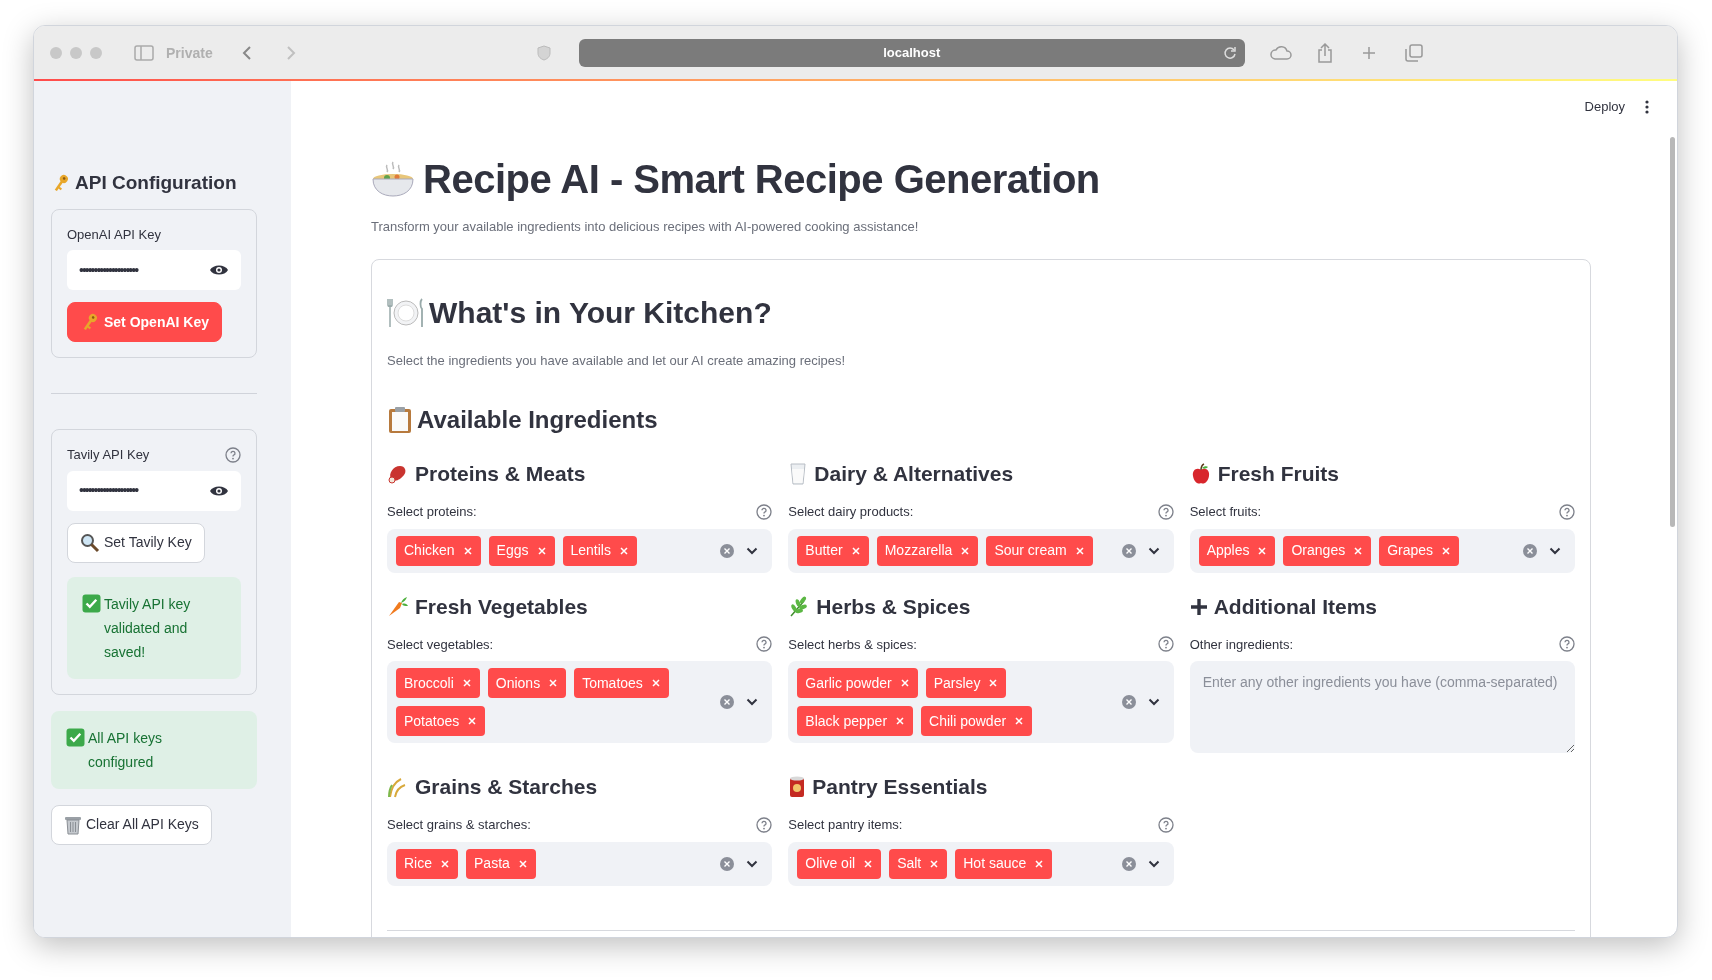  I want to click on ingredient-tag: Potatoes, so click(441, 721).